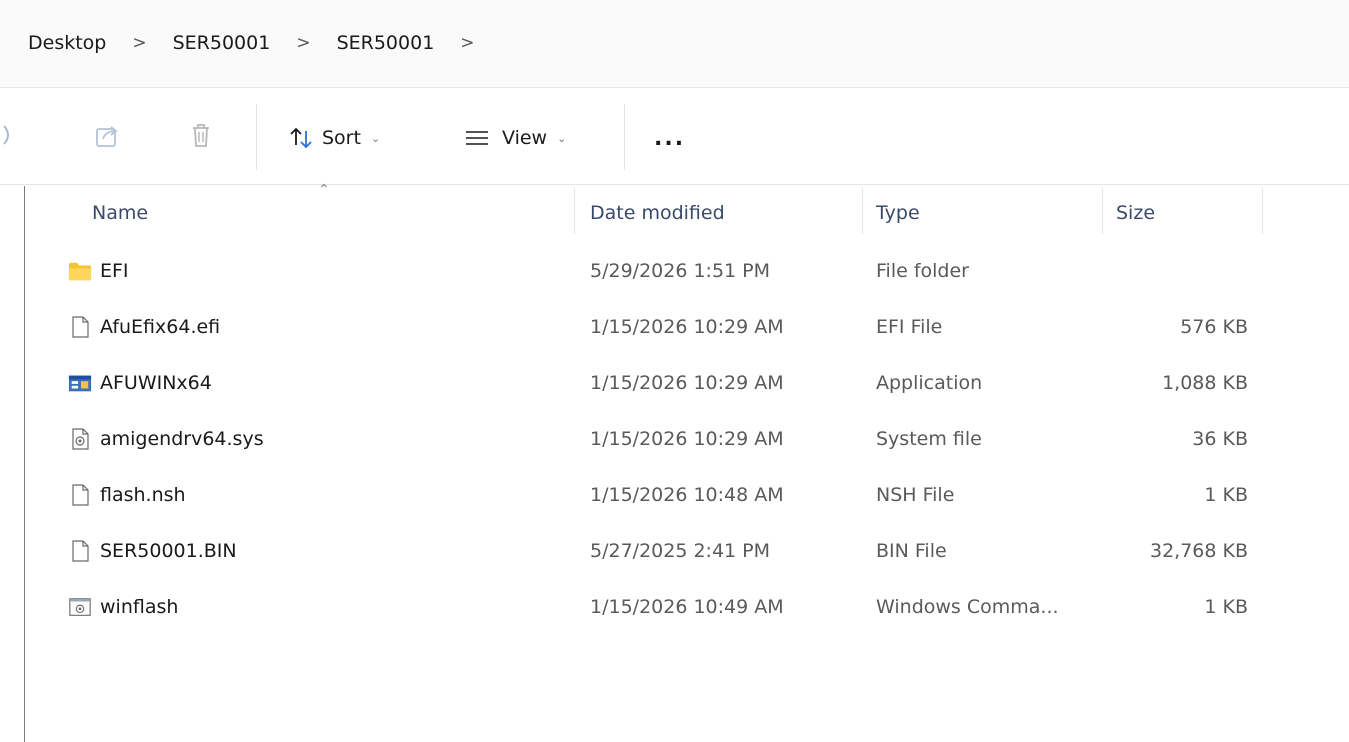  I want to click on file-name: AfuEfix64.efi, so click(160, 327).